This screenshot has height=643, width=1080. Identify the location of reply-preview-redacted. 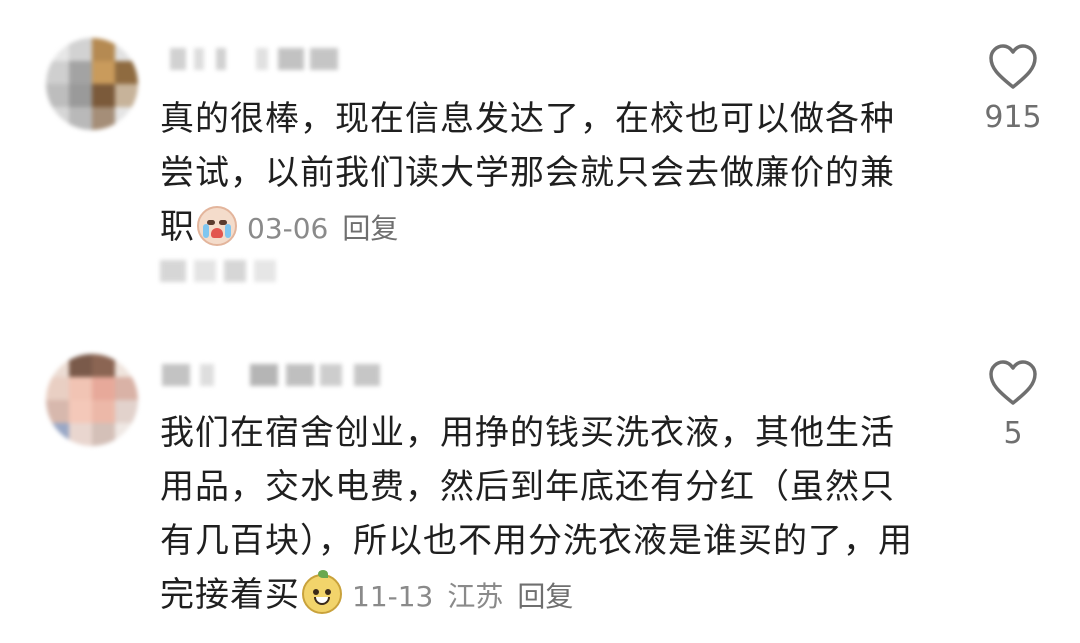
(230, 272).